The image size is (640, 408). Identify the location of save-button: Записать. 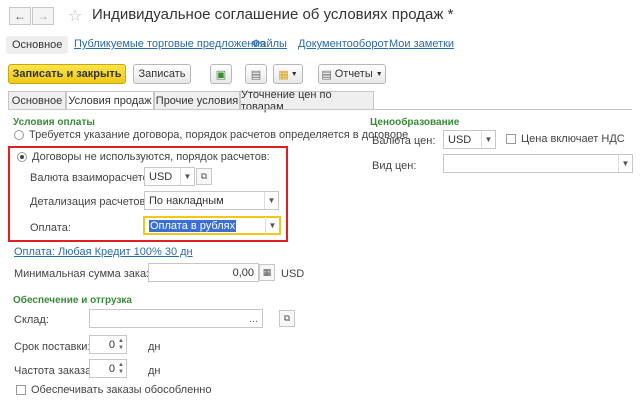
(162, 74).